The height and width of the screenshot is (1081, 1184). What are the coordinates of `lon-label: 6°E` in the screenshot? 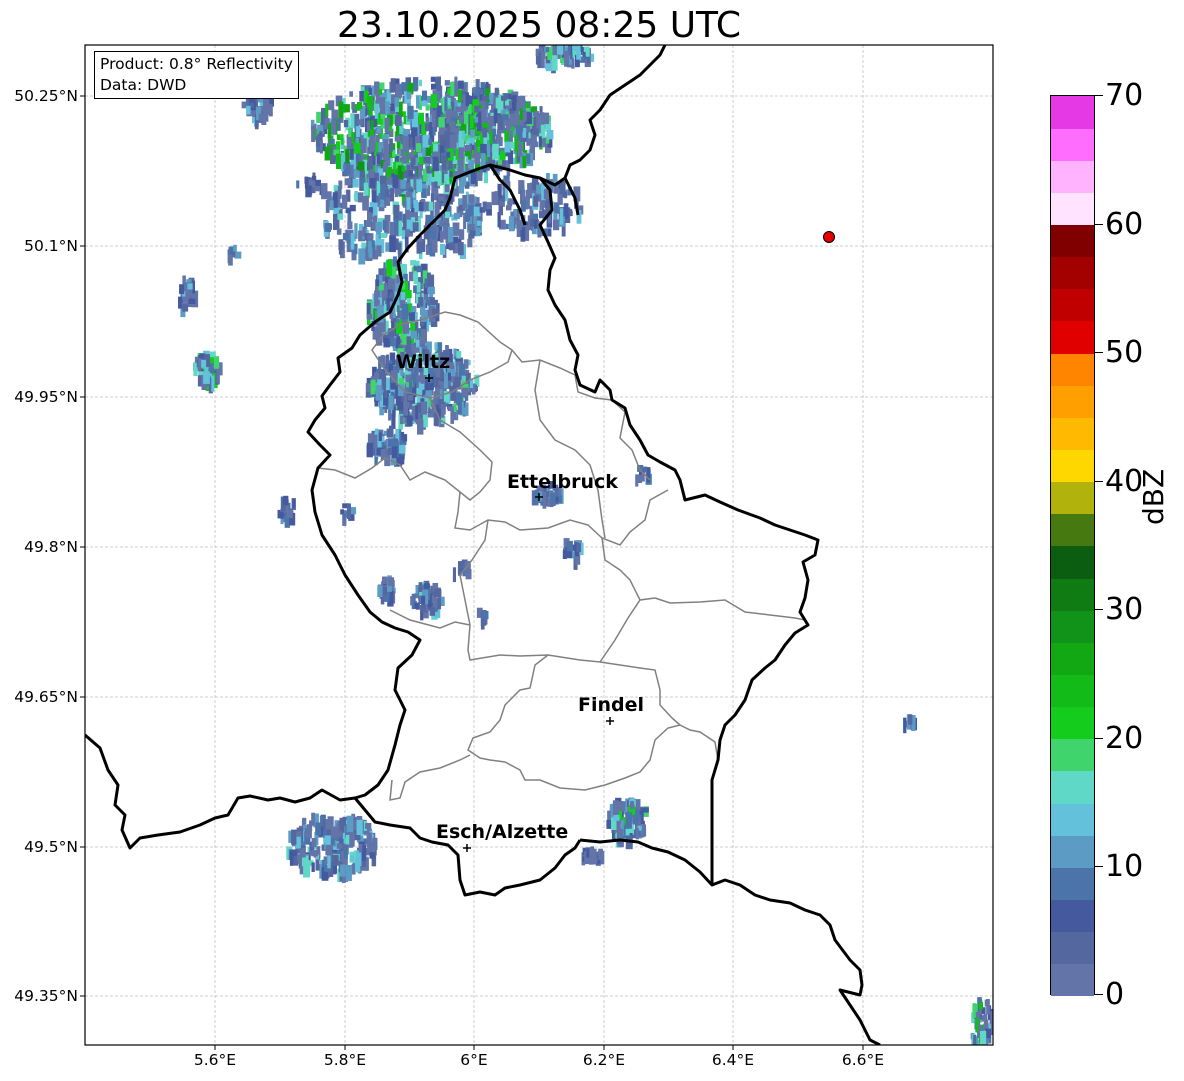 It's located at (474, 1060).